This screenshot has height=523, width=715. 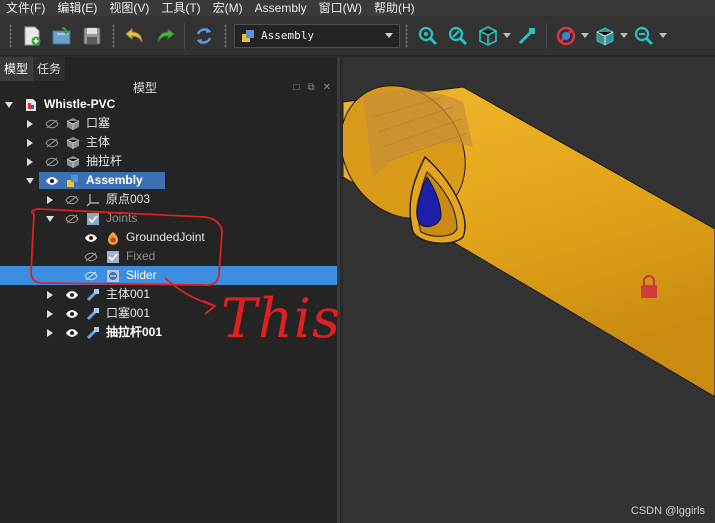 I want to click on open-icon, so click(x=61, y=35).